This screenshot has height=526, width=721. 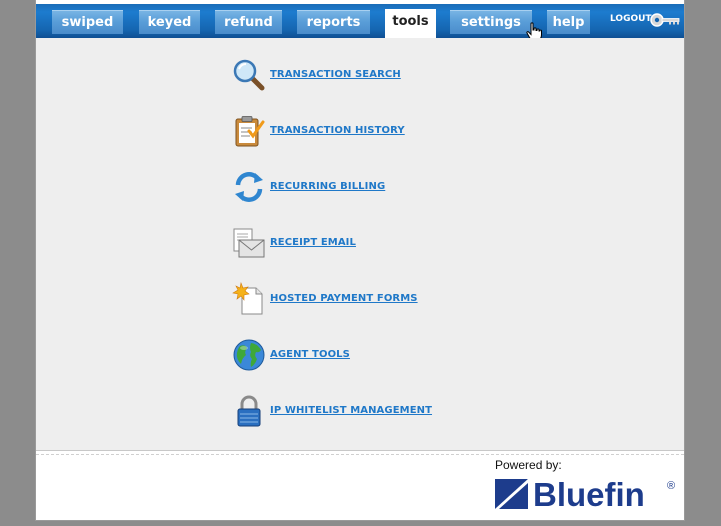 I want to click on brand-name: Bluefin, so click(x=589, y=493).